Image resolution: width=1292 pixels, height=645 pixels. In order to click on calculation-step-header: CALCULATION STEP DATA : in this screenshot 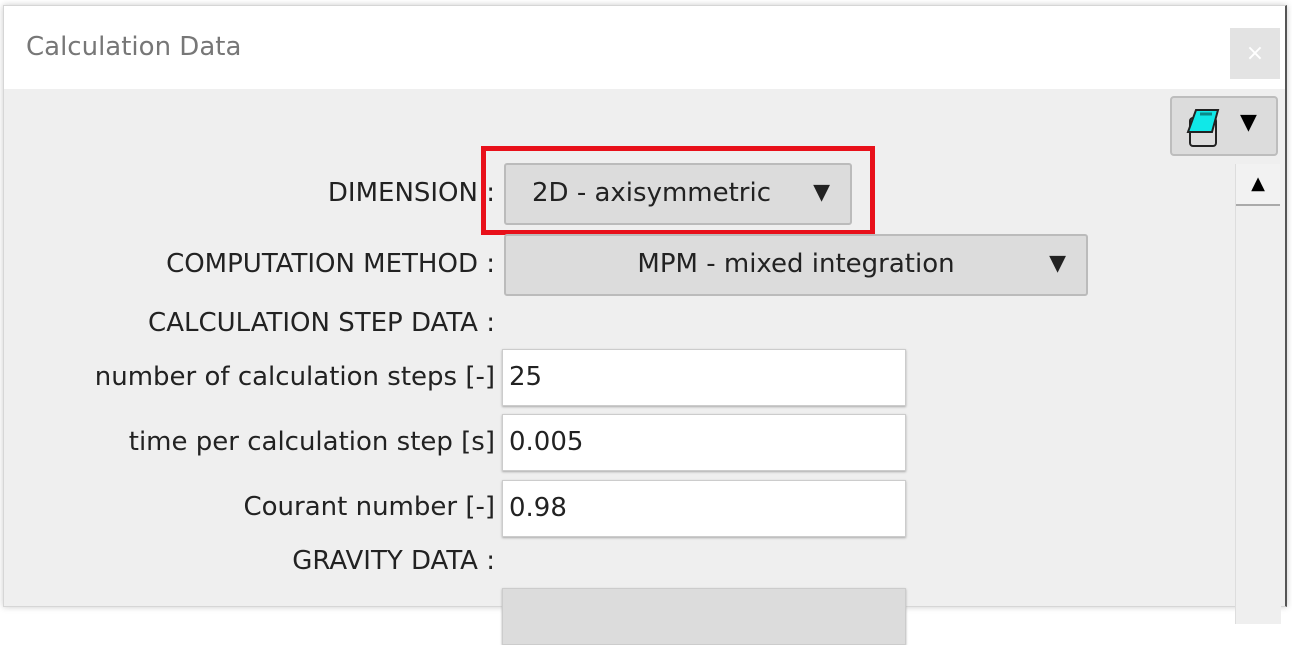, I will do `click(321, 323)`.